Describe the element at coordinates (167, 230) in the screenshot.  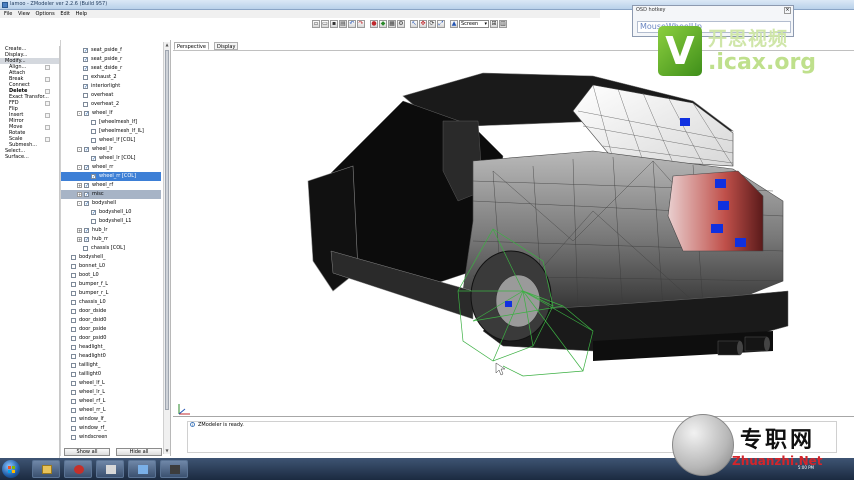
I see `scroll-thumb` at that location.